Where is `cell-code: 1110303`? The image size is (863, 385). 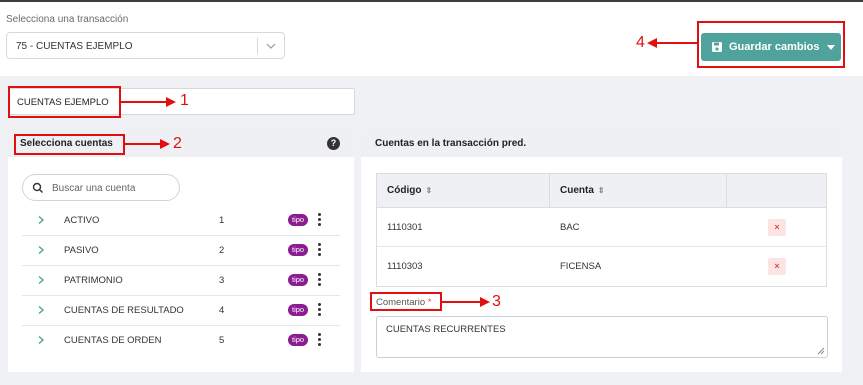 cell-code: 1110303 is located at coordinates (405, 266).